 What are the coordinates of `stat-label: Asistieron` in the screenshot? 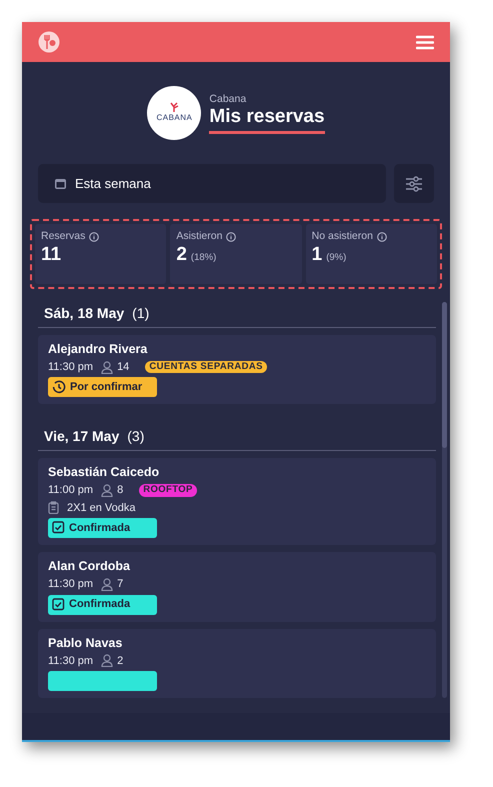 It's located at (199, 236).